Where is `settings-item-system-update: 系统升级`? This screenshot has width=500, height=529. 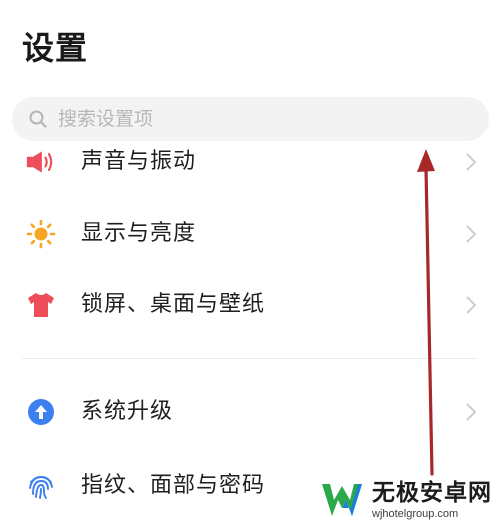 settings-item-system-update: 系统升级 is located at coordinates (250, 412).